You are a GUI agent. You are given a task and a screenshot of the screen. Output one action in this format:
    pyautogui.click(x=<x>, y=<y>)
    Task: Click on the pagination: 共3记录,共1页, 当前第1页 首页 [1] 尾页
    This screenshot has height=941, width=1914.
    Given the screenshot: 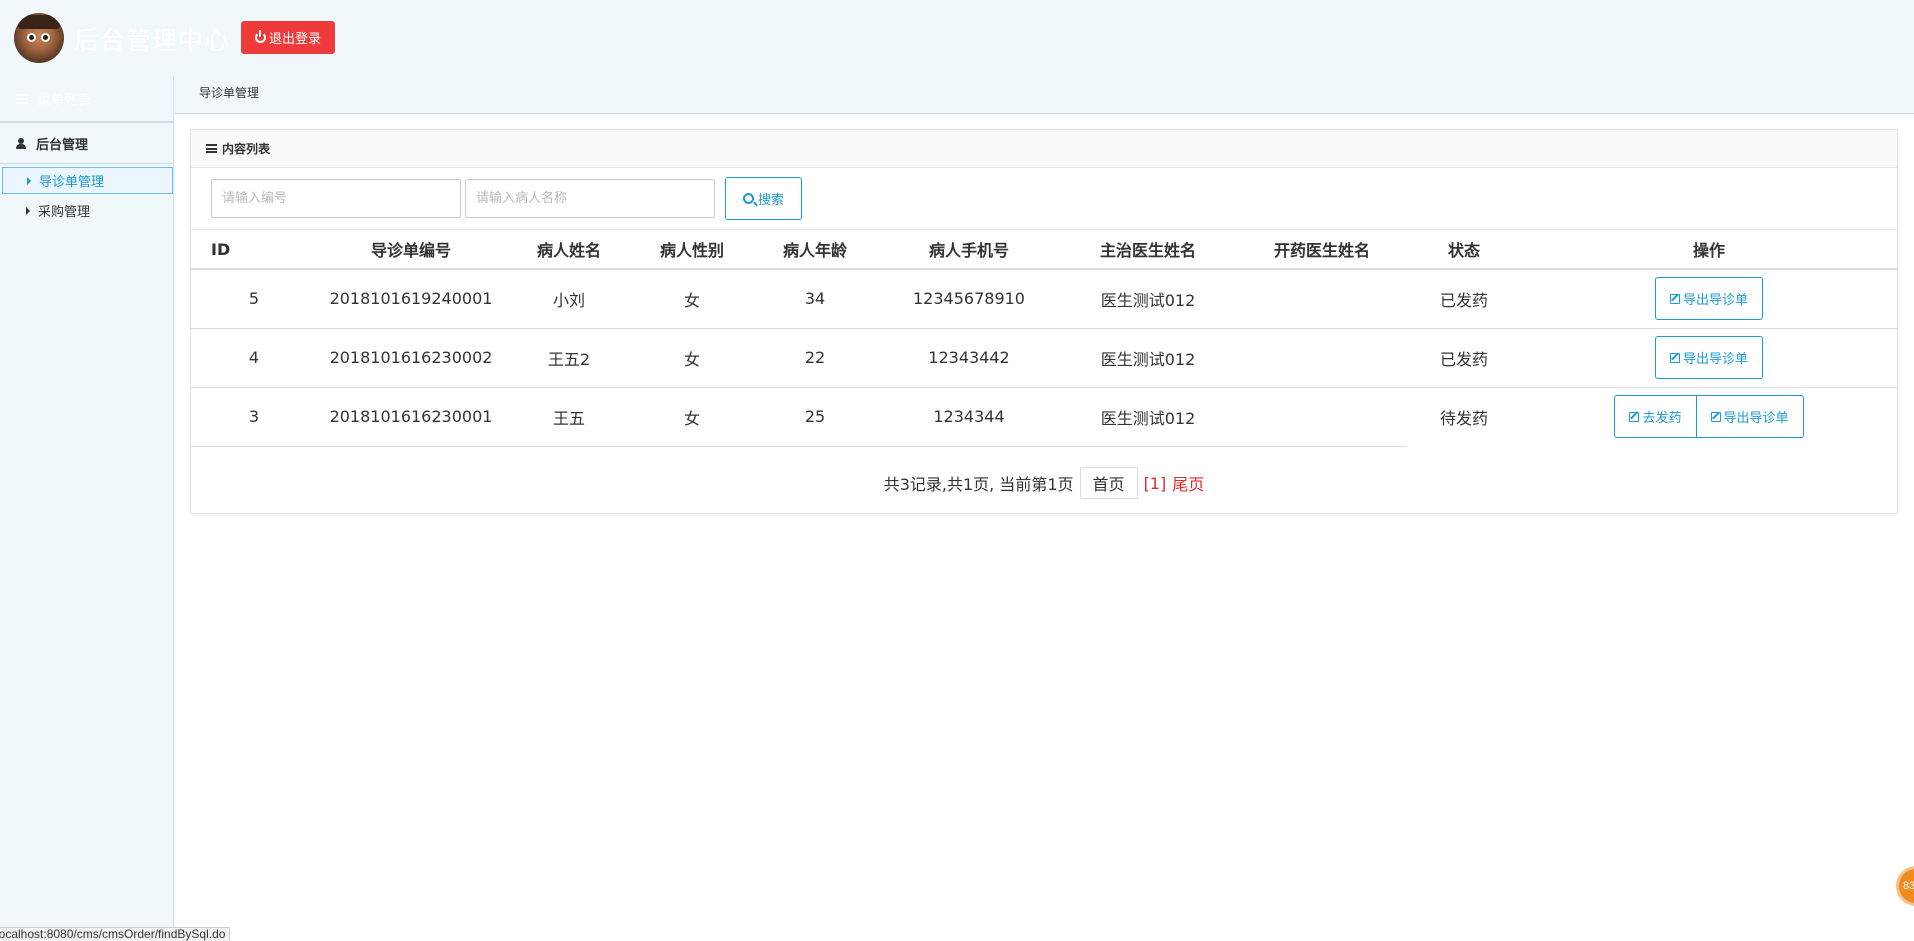 What is the action you would take?
    pyautogui.click(x=1044, y=483)
    